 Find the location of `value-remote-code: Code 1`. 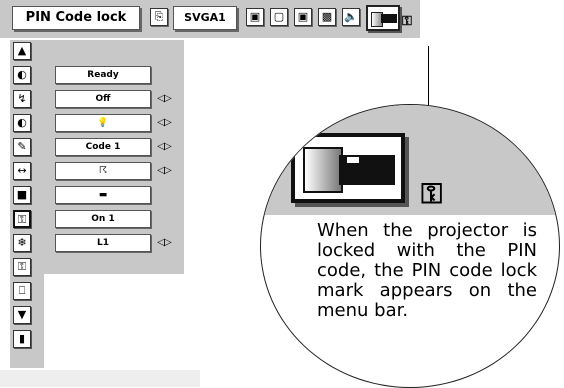

value-remote-code: Code 1 is located at coordinates (103, 147).